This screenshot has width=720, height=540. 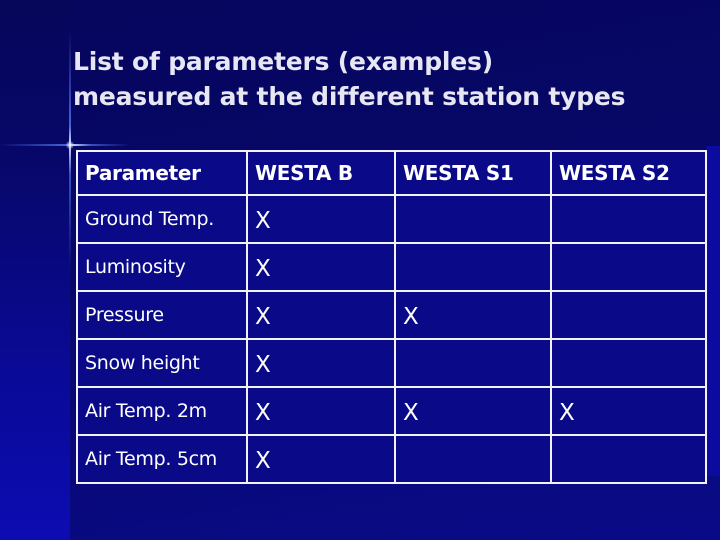 I want to click on parameter-name: Air Temp. 5cm, so click(x=162, y=459).